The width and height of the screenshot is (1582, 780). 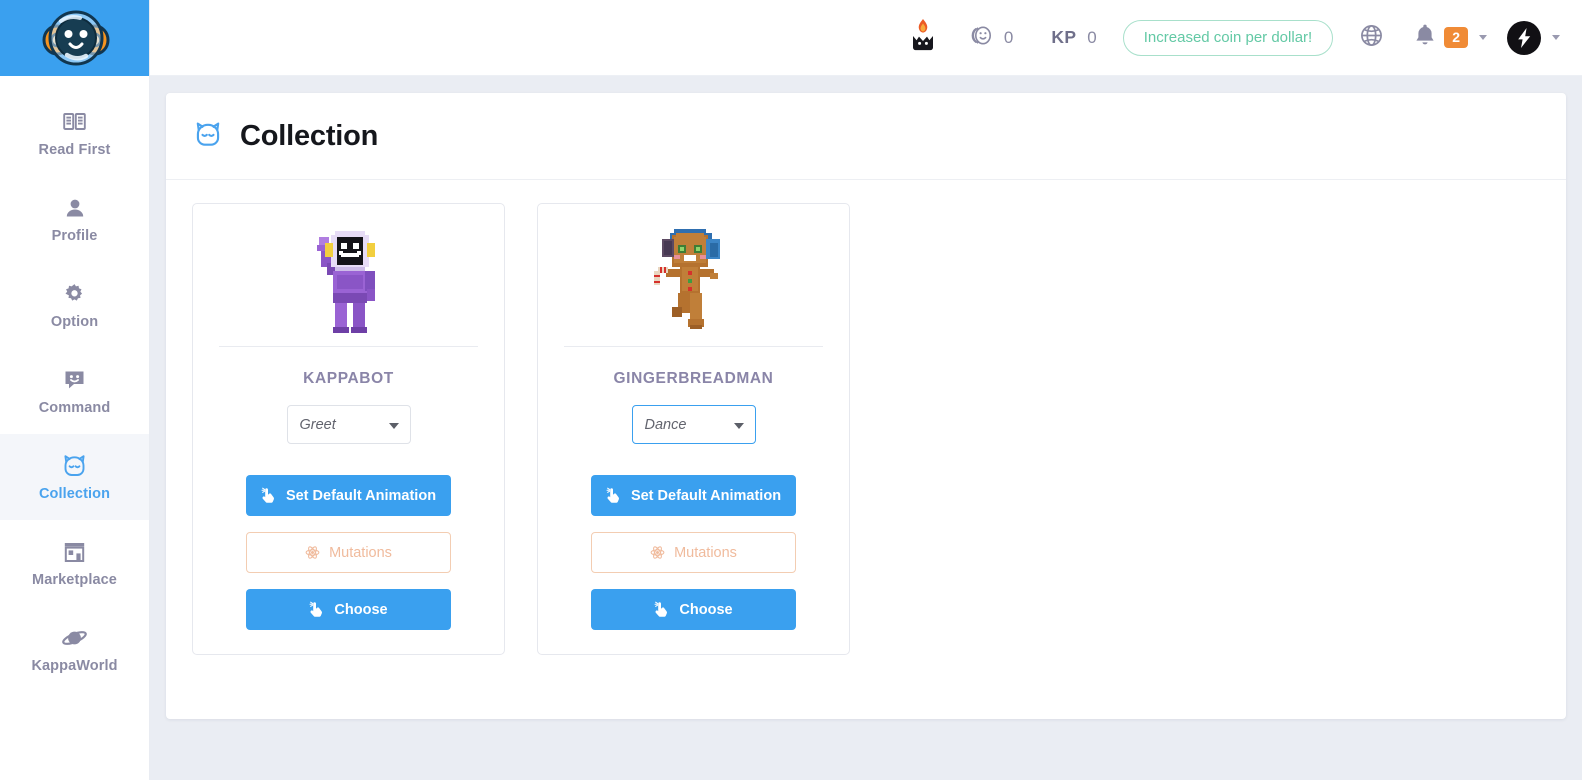 What do you see at coordinates (866, 38) in the screenshot?
I see `top-bar: 0 KP 0 Increased coin per dollar! 2` at bounding box center [866, 38].